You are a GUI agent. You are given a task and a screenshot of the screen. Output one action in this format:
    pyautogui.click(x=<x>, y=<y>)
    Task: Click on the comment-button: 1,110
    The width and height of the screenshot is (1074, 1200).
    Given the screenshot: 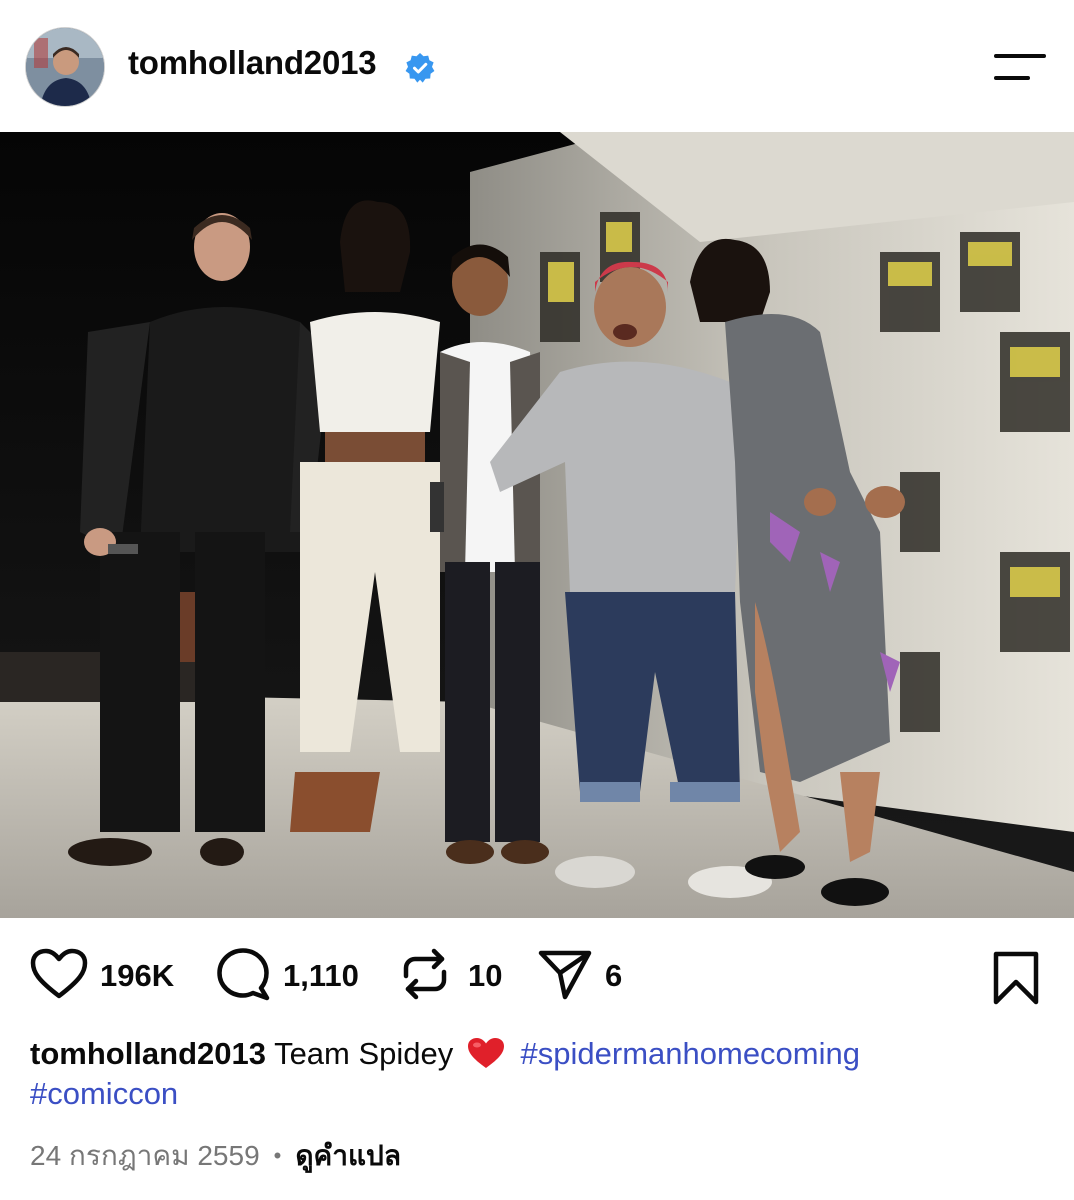 What is the action you would take?
    pyautogui.click(x=287, y=976)
    